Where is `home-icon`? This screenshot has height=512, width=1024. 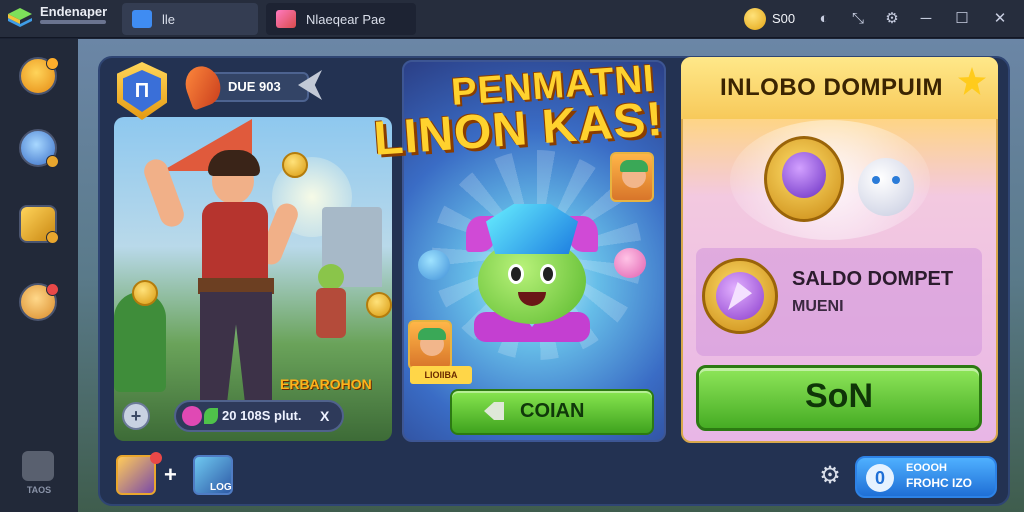
home-icon is located at coordinates (142, 19).